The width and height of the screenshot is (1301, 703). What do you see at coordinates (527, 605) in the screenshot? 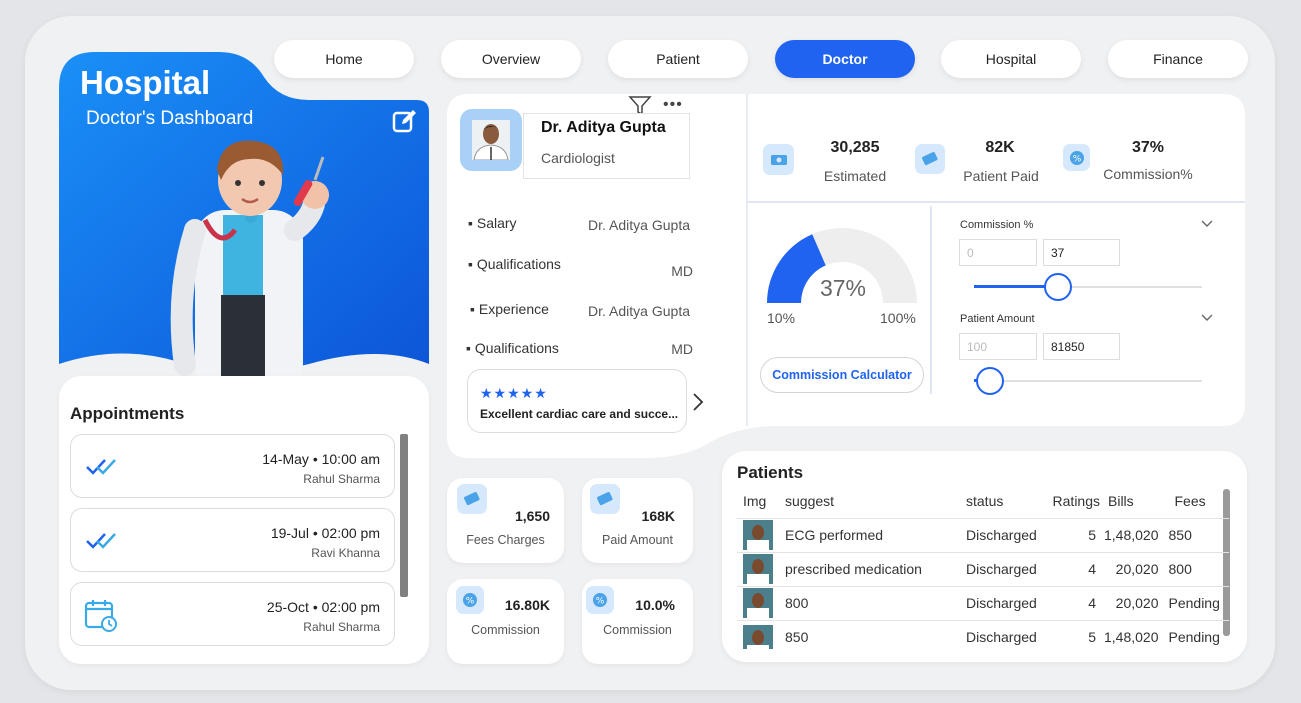
I see `commission-amount-value: 16.80K` at bounding box center [527, 605].